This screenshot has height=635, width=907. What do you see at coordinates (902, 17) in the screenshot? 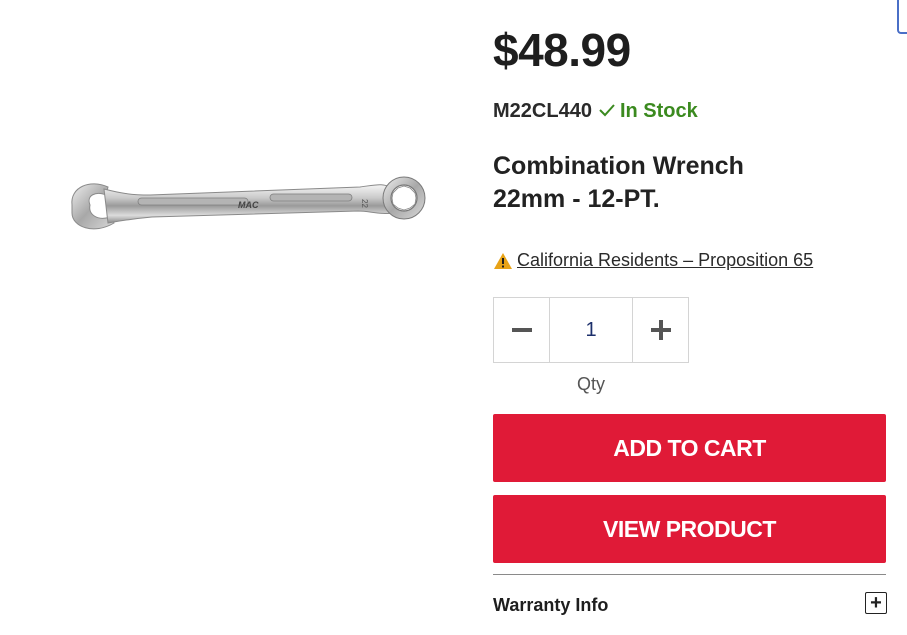
I see `corner-widget-edge` at bounding box center [902, 17].